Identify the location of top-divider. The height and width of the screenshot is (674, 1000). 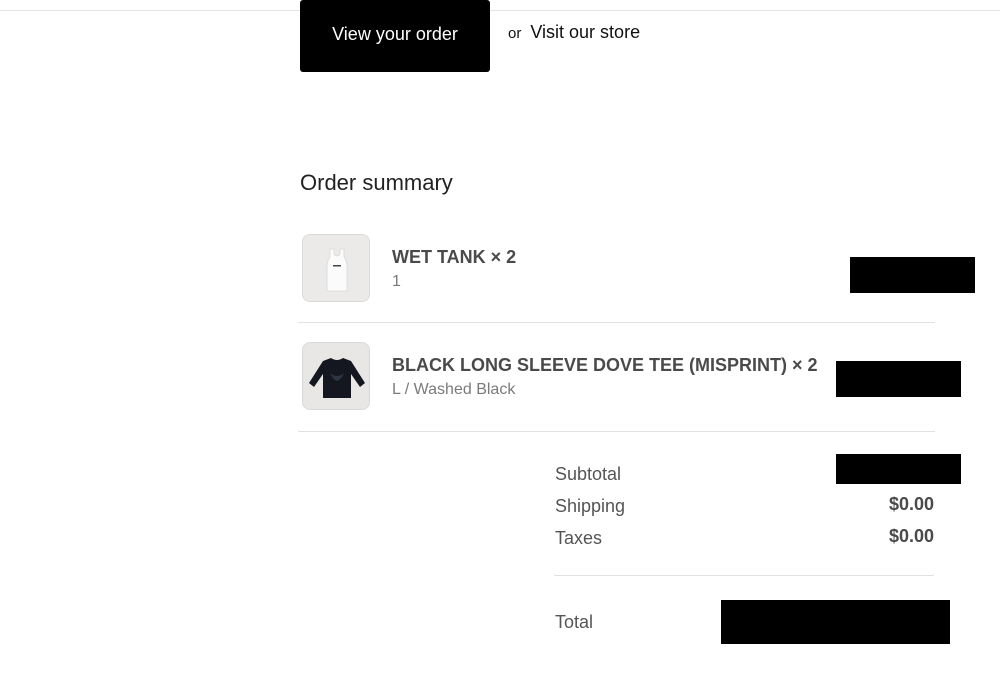
(500, 10).